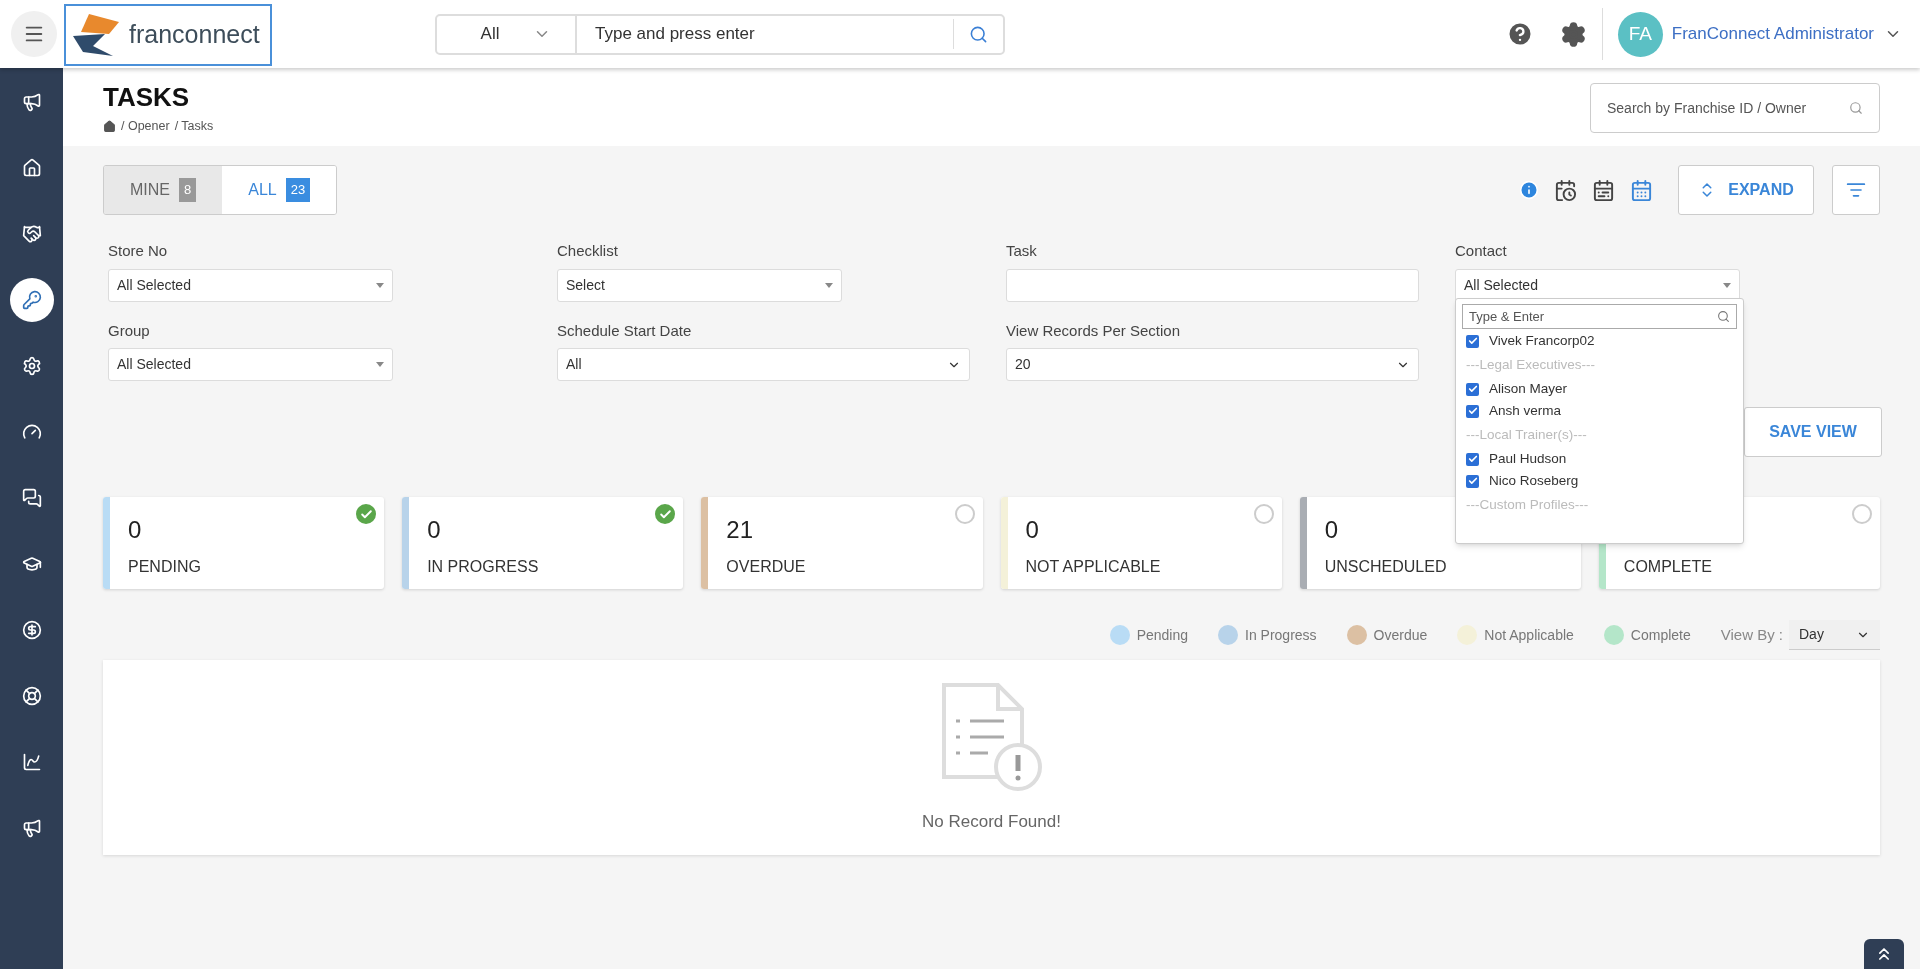 This screenshot has height=969, width=1920. Describe the element at coordinates (507, 34) in the screenshot. I see `search-scope-select: All` at that location.